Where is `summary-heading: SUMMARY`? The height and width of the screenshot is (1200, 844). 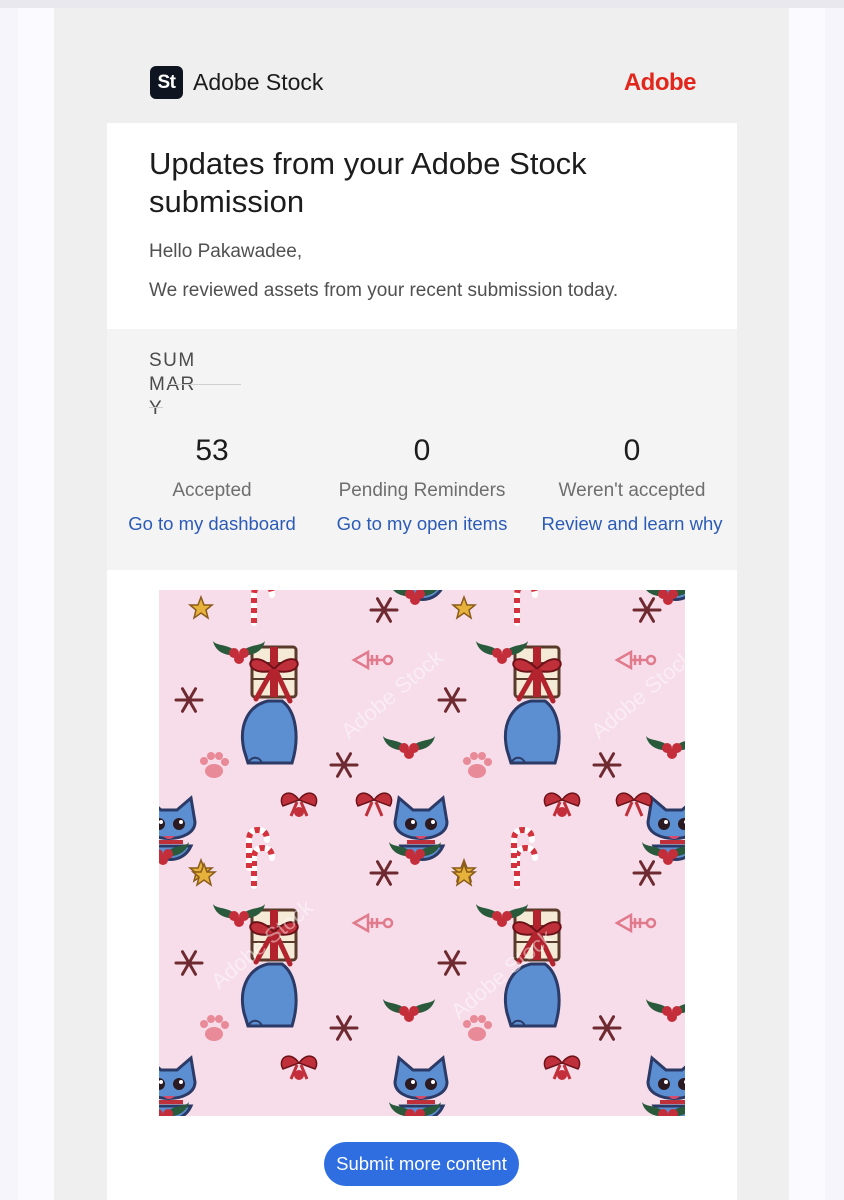
summary-heading: SUMMARY is located at coordinates (172, 384).